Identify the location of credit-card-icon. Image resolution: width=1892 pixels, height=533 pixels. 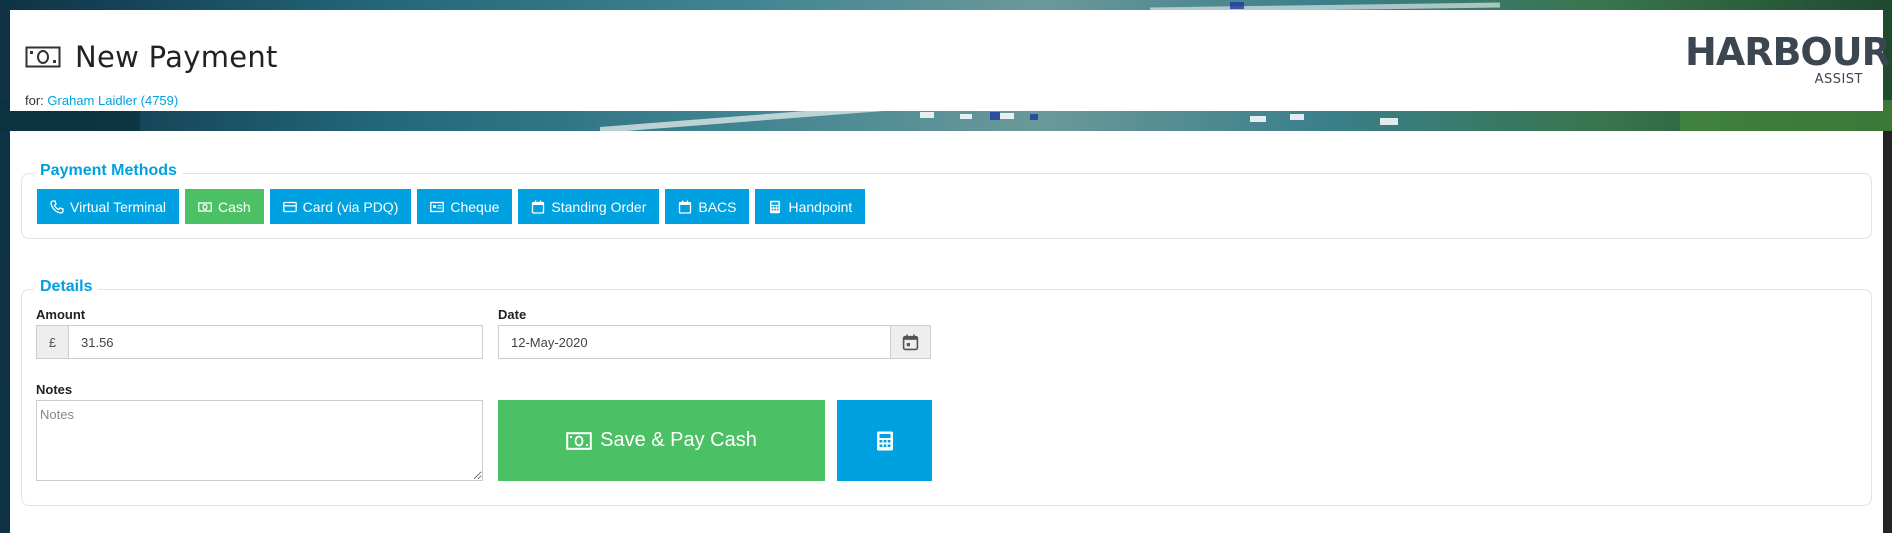
(289, 206).